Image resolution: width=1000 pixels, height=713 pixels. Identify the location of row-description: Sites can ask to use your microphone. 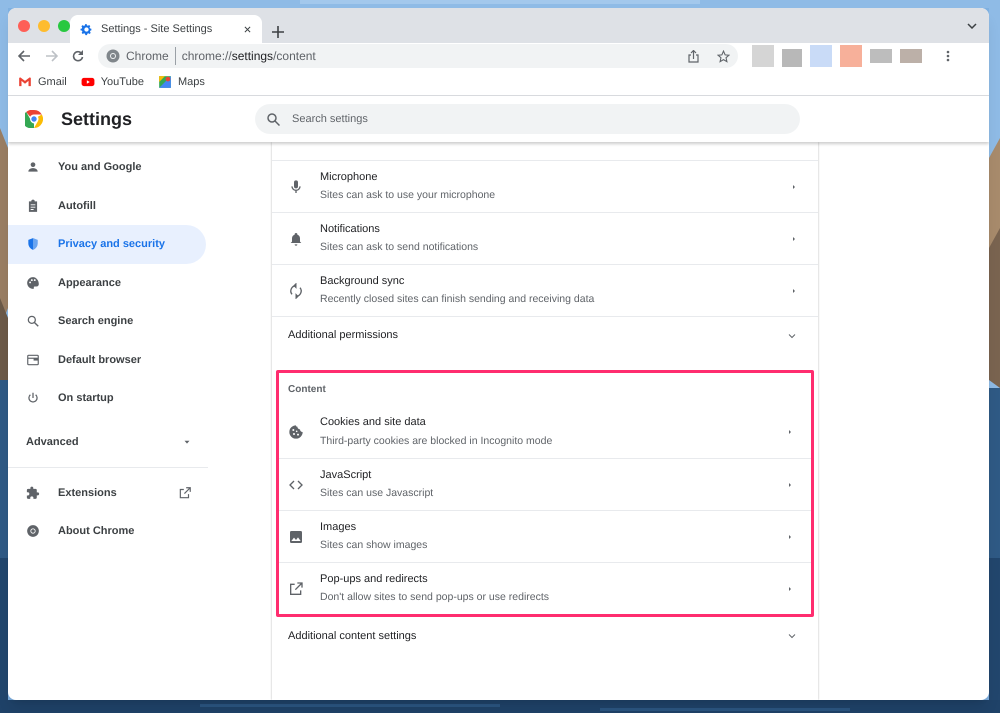
(408, 196).